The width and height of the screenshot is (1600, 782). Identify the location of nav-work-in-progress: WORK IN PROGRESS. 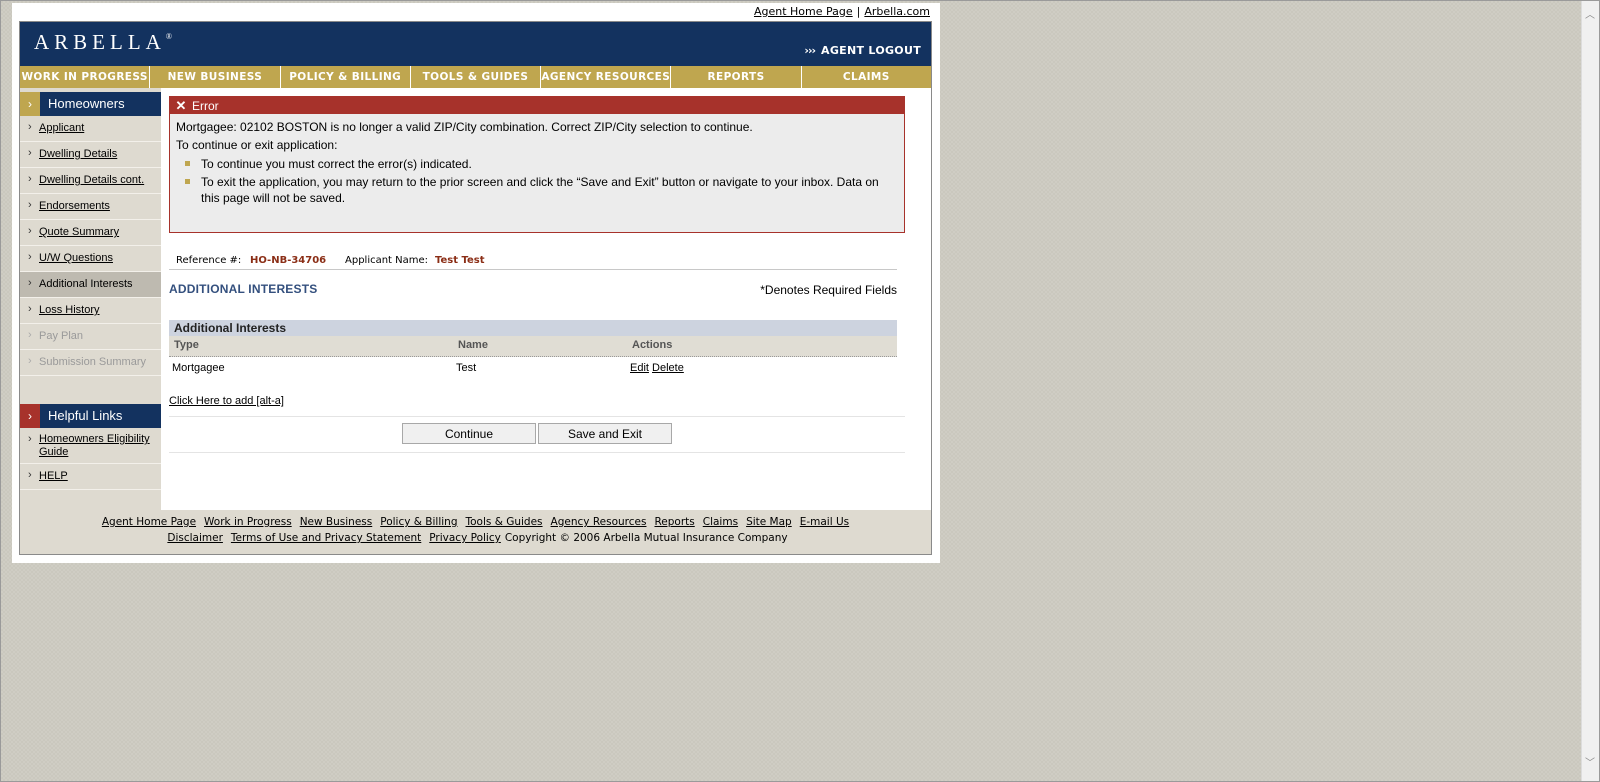
(85, 77).